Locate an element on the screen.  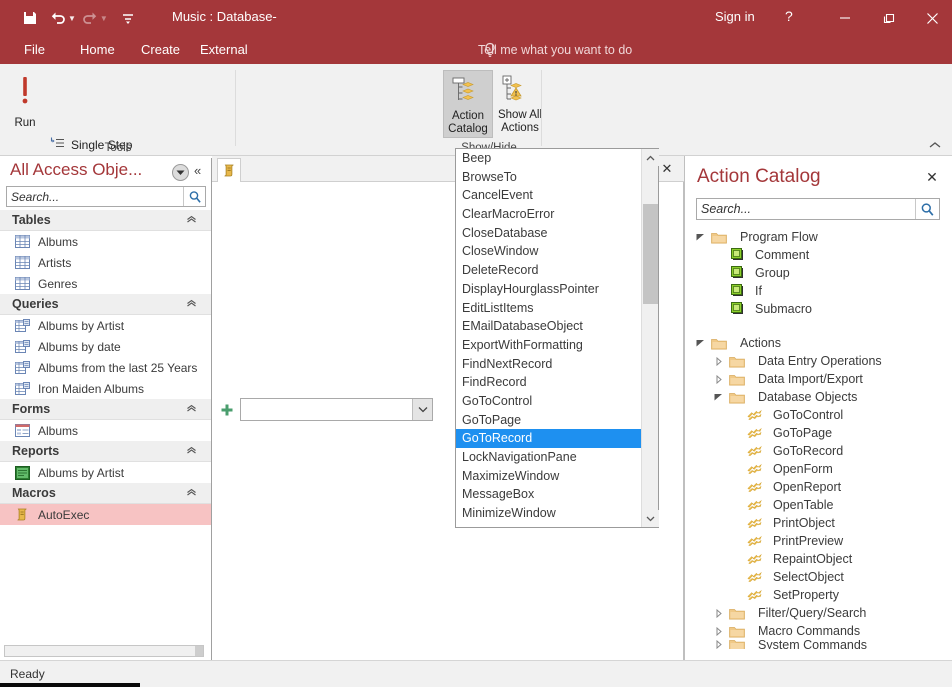
nav-item-iron-maiden-albums: Iron Maiden Albums is located at coordinates (105, 388).